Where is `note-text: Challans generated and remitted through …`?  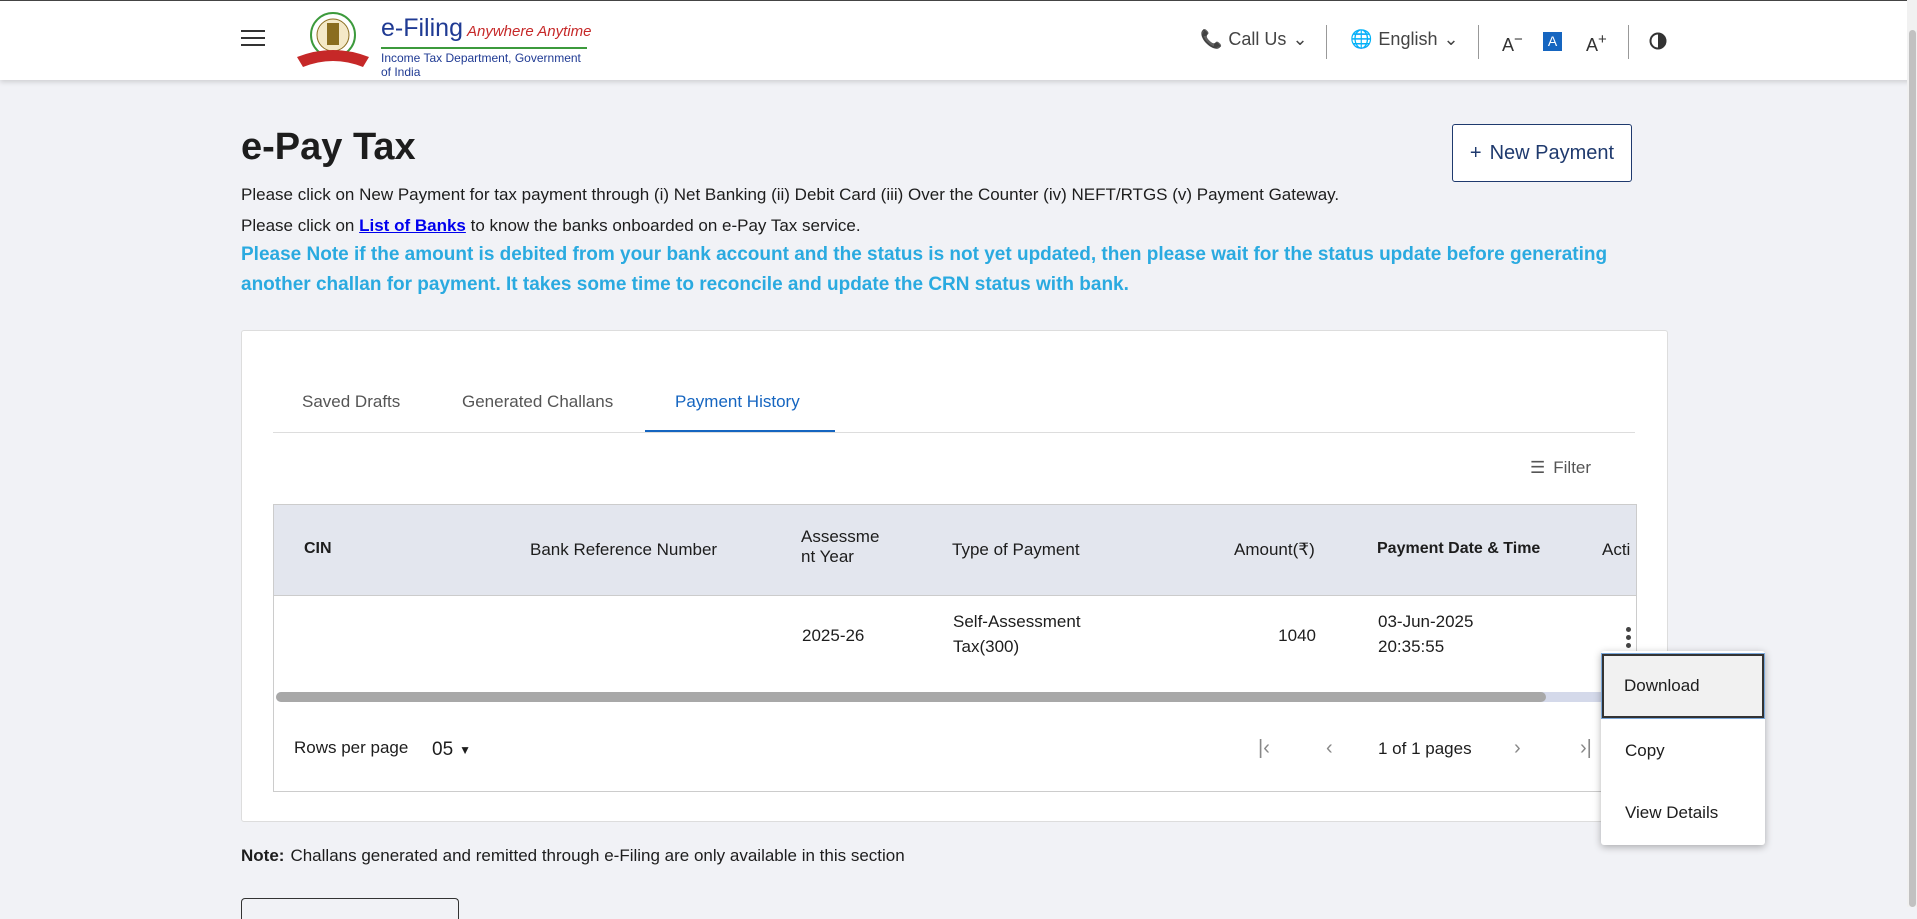 note-text: Challans generated and remitted through … is located at coordinates (597, 855).